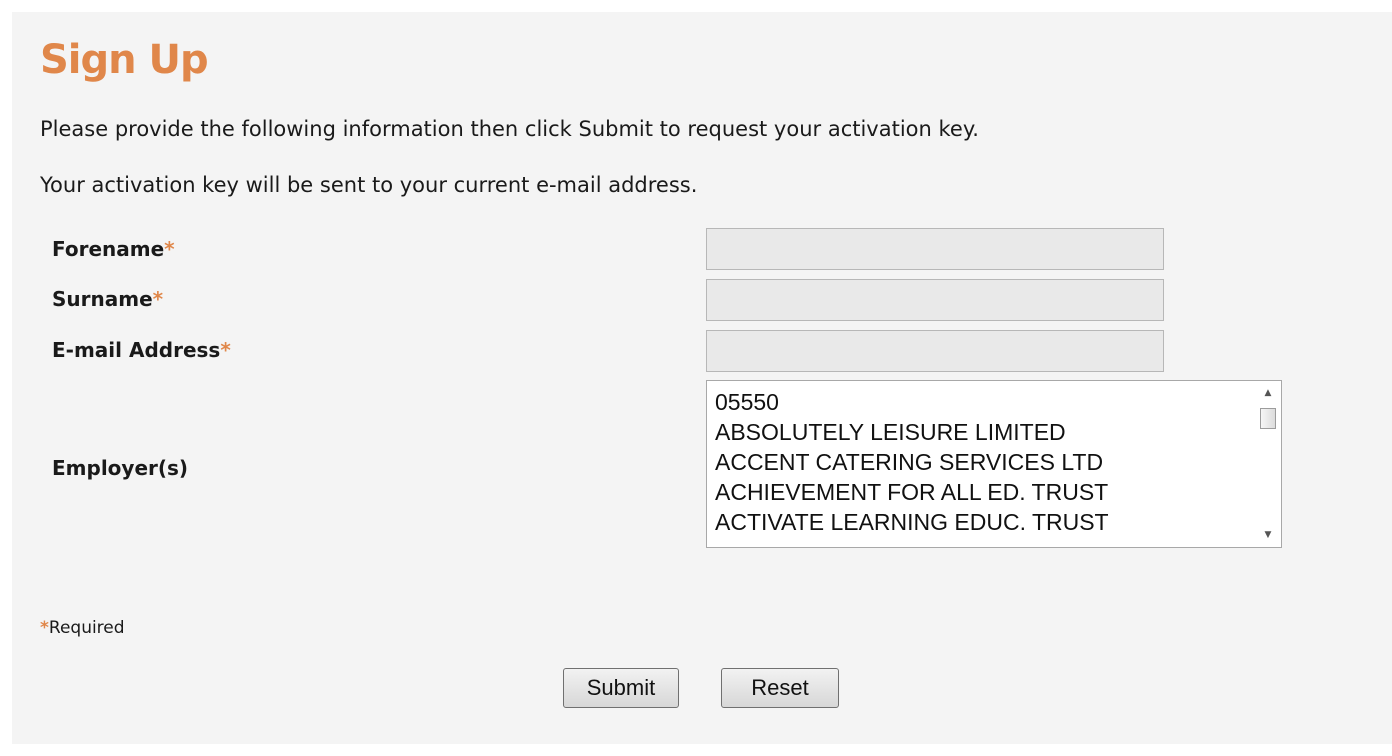  Describe the element at coordinates (1268, 393) in the screenshot. I see `scroll-up-arrow-icon: ▲` at that location.